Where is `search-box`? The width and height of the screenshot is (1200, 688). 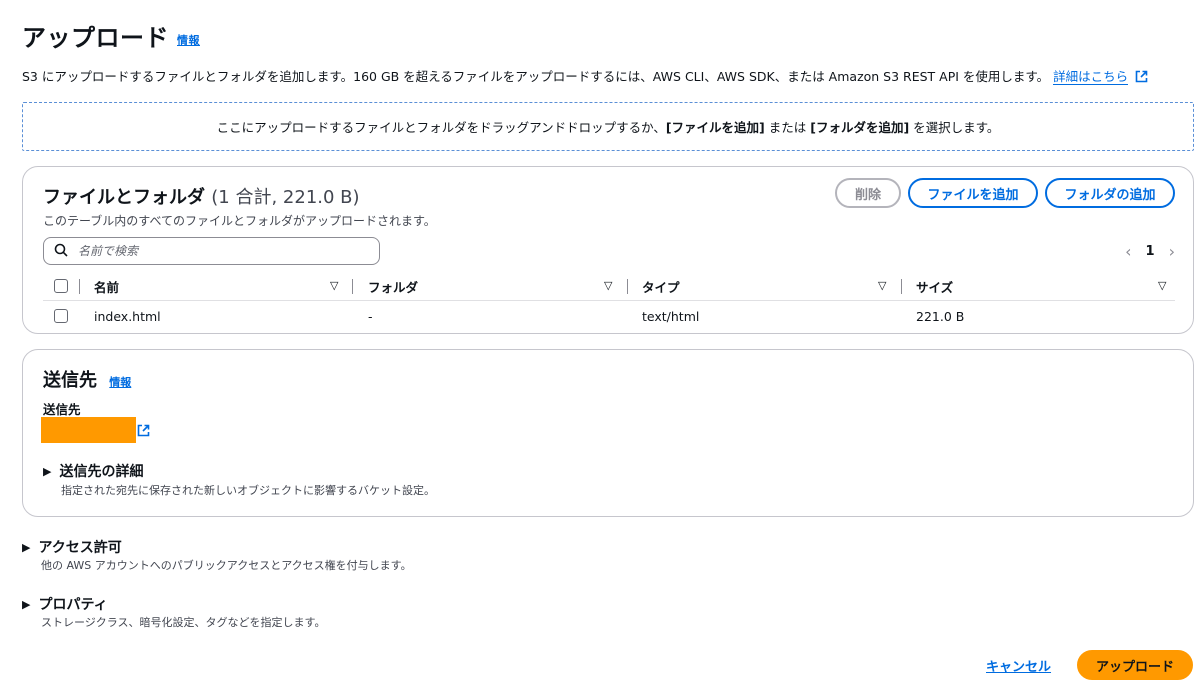 search-box is located at coordinates (211, 251).